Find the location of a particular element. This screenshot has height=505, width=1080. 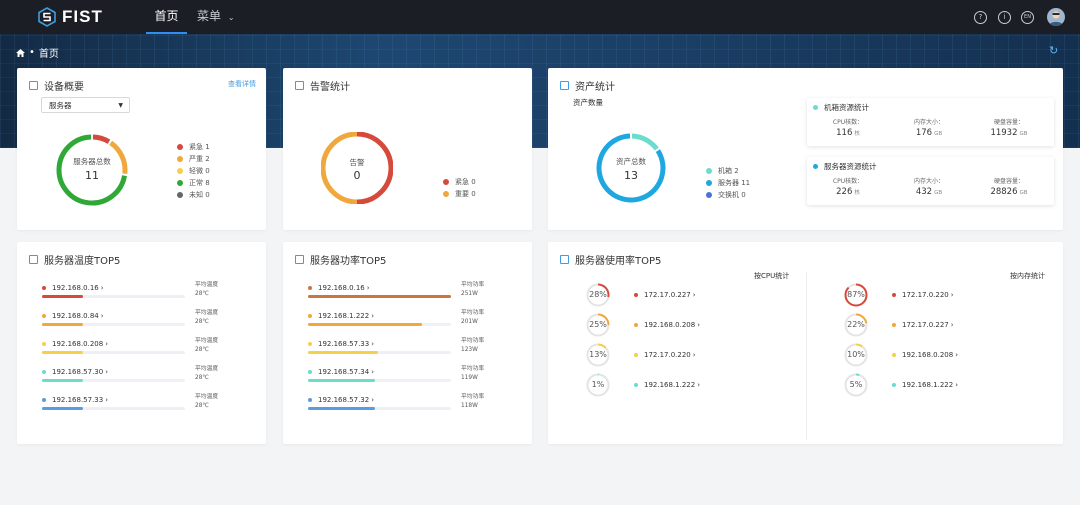

nav-menu-label: 菜单 is located at coordinates (209, 16).